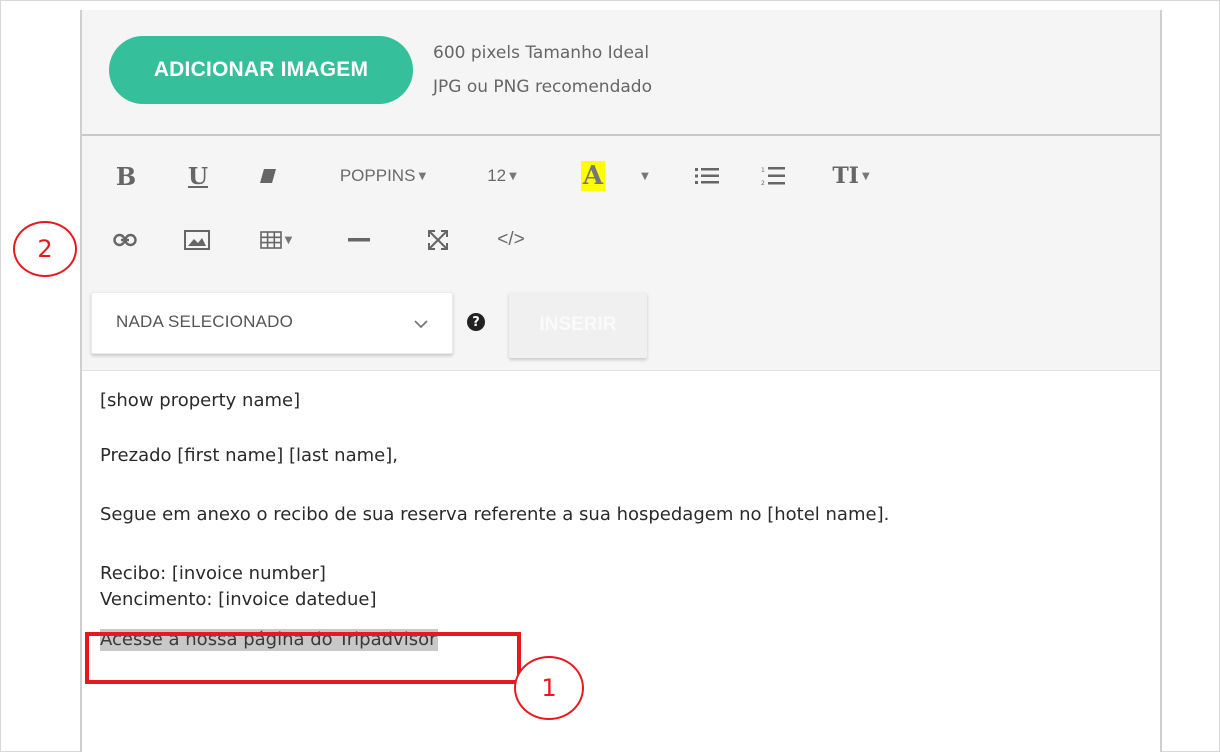 Image resolution: width=1220 pixels, height=752 pixels. I want to click on font-color-icon: A, so click(593, 176).